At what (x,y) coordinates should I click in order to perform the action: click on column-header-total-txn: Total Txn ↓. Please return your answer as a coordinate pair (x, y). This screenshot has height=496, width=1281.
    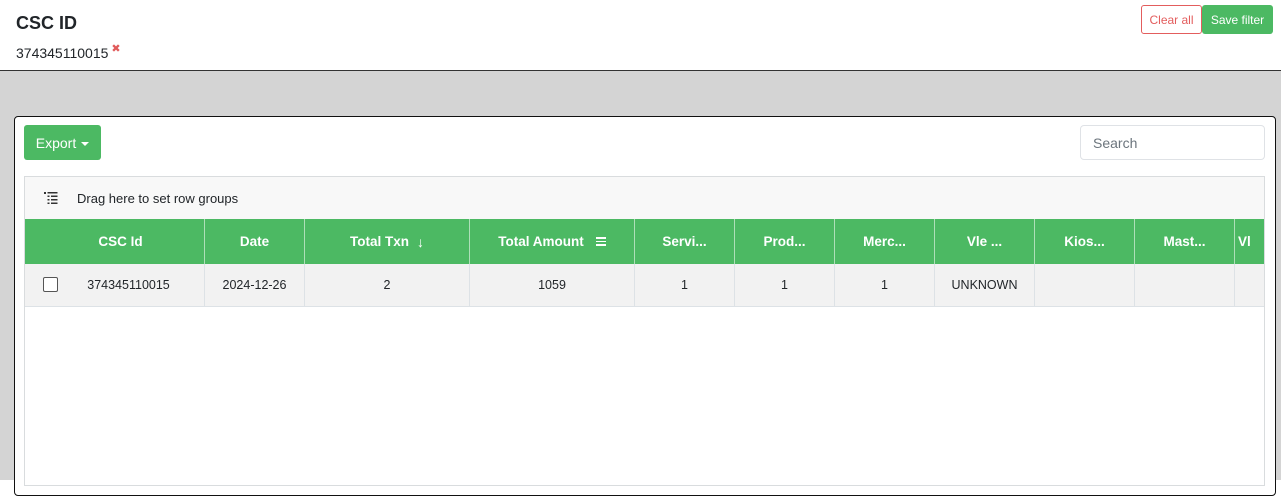
    Looking at the image, I should click on (387, 241).